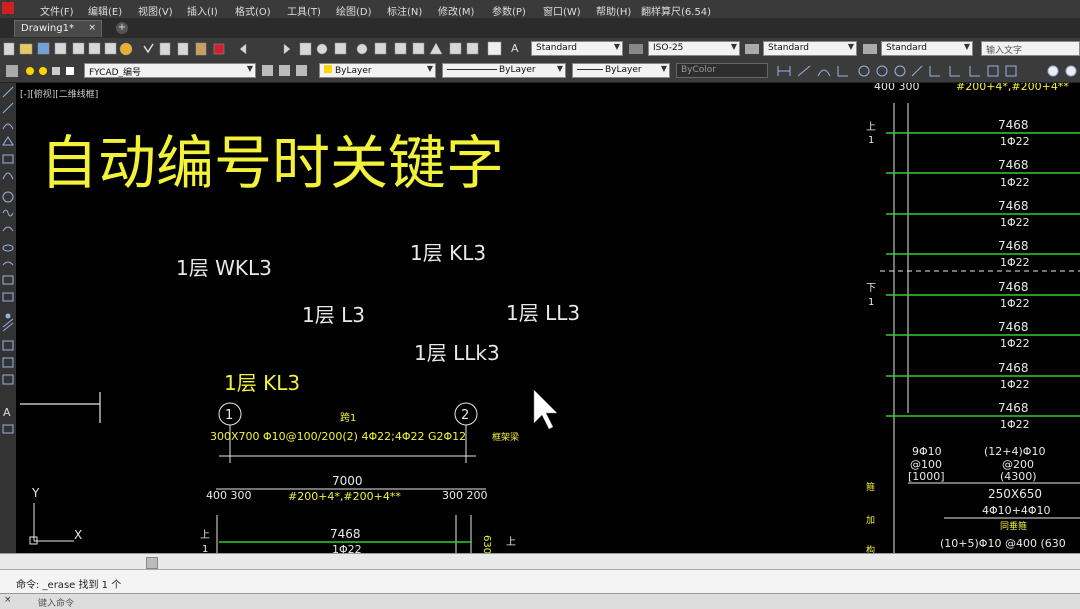 The height and width of the screenshot is (609, 1080). Describe the element at coordinates (1014, 451) in the screenshot. I see `rp-stirrup-mid-1: (12+4)Φ10` at that location.